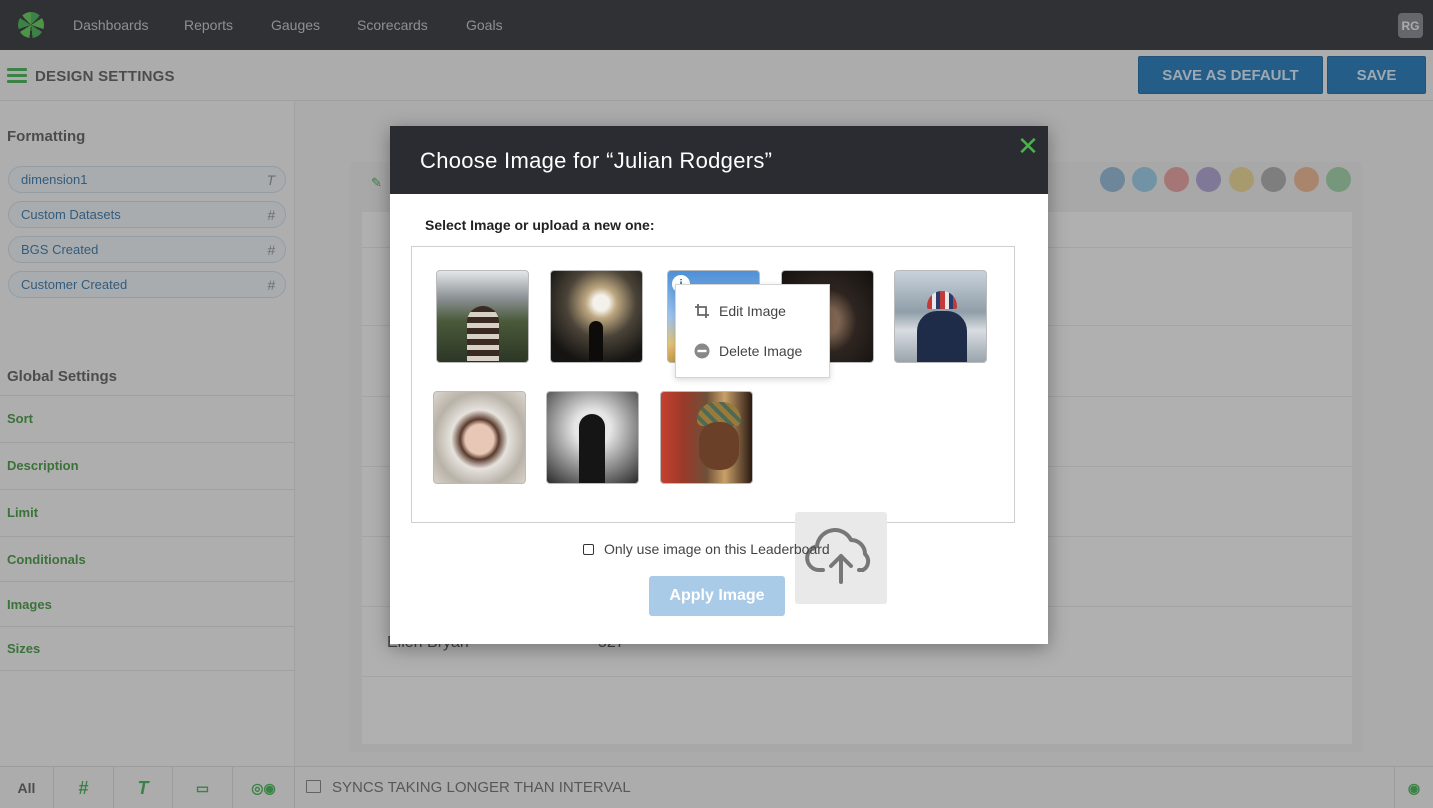 Image resolution: width=1433 pixels, height=808 pixels. I want to click on crop-icon, so click(702, 311).